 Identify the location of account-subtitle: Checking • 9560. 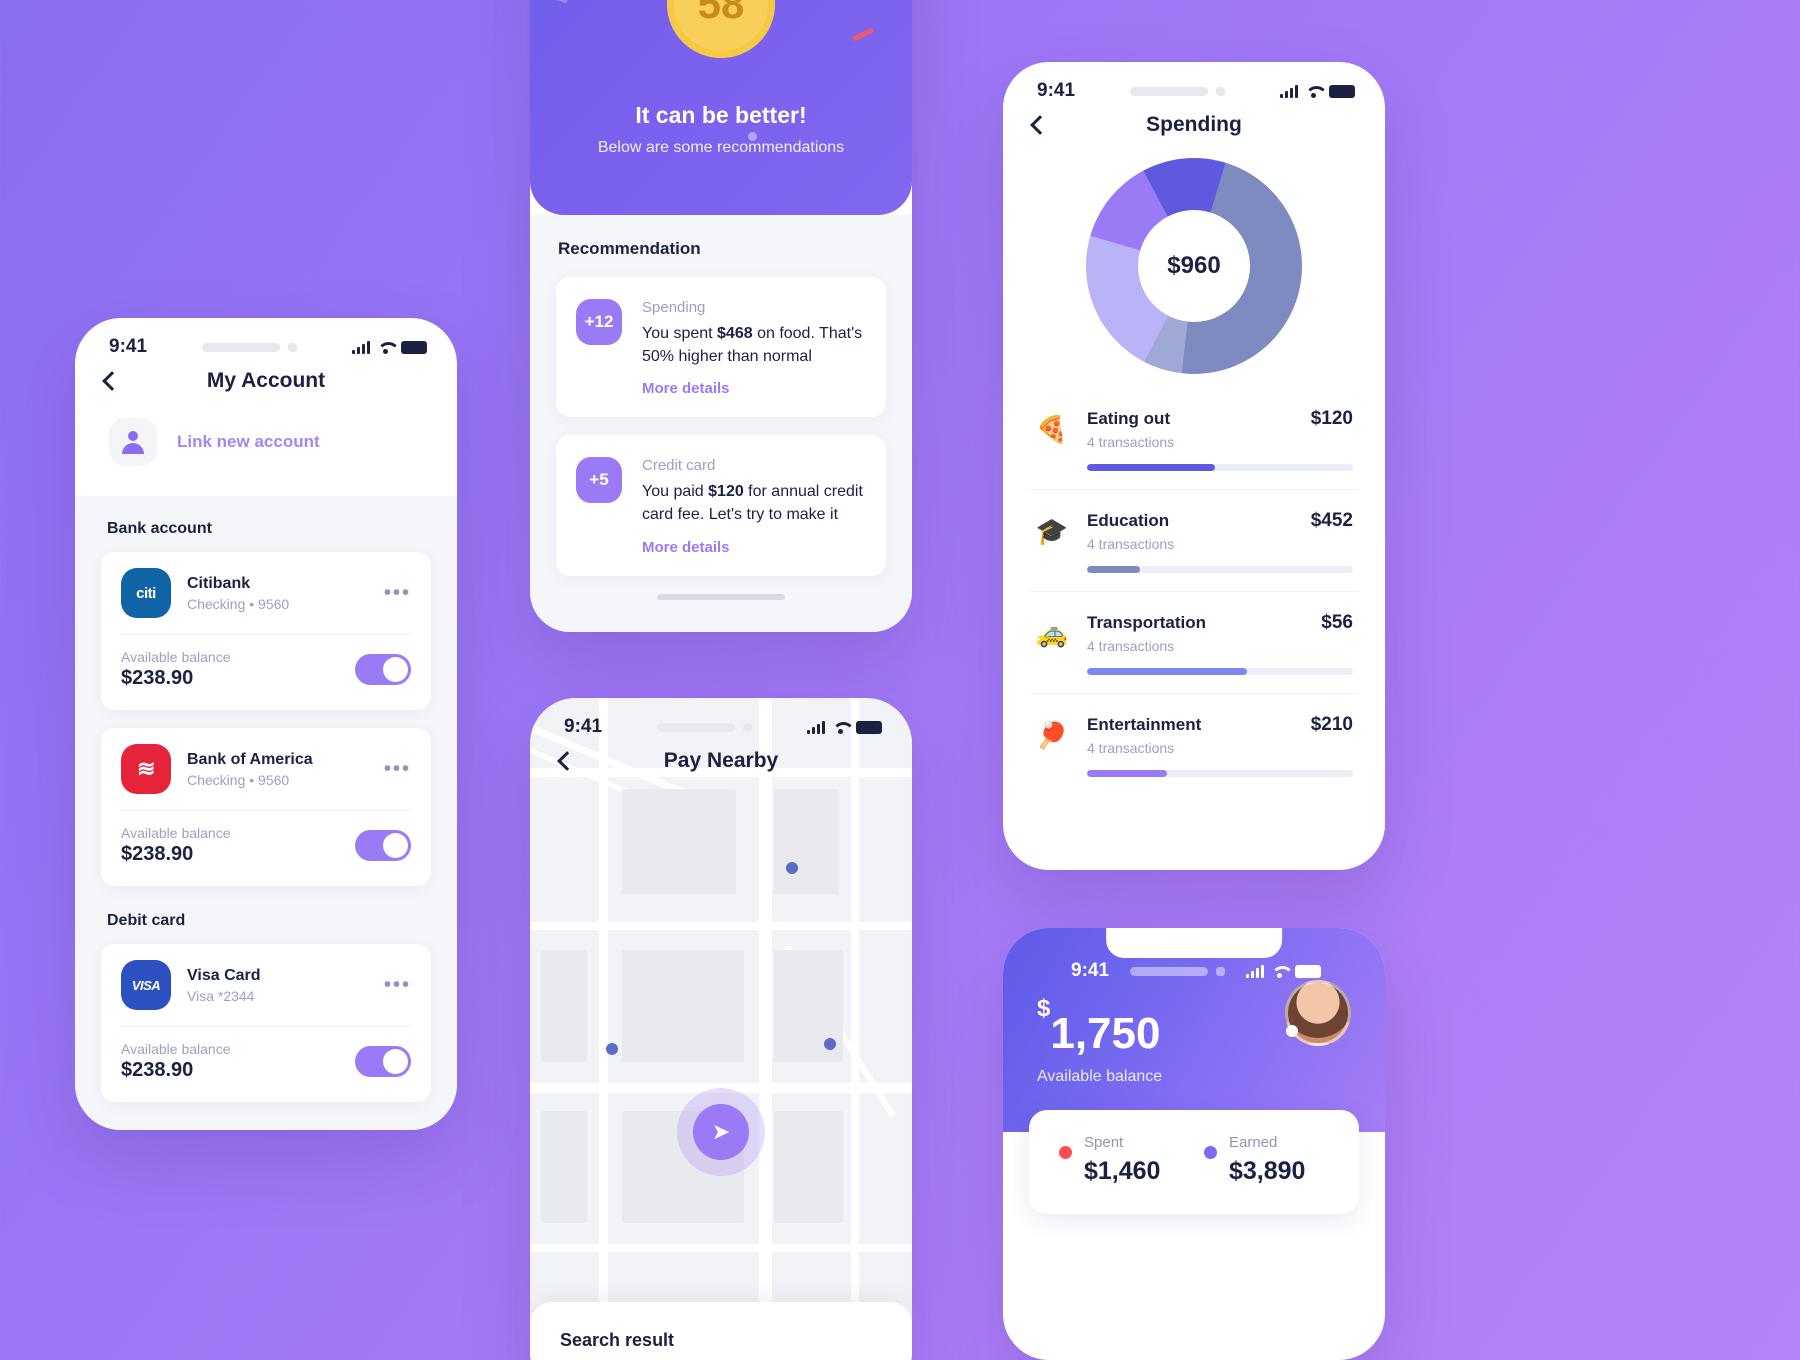
(238, 603).